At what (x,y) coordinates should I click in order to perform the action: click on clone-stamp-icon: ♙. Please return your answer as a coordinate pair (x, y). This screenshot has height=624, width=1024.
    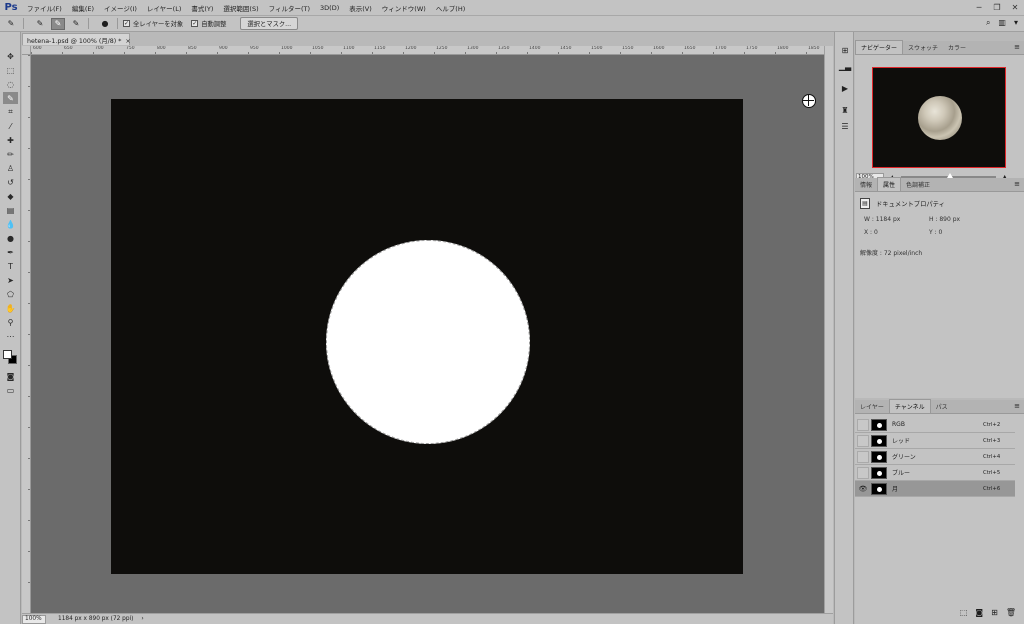
    Looking at the image, I should click on (10, 168).